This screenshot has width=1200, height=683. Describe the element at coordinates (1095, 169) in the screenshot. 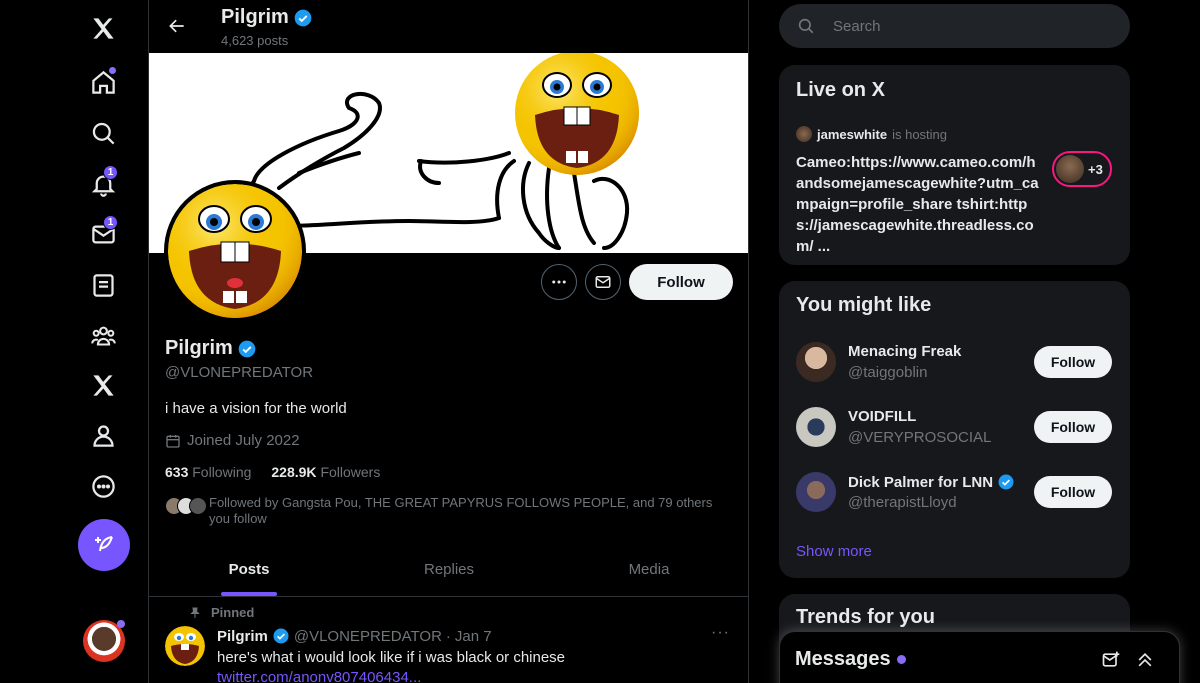

I see `listener-count: +3` at that location.